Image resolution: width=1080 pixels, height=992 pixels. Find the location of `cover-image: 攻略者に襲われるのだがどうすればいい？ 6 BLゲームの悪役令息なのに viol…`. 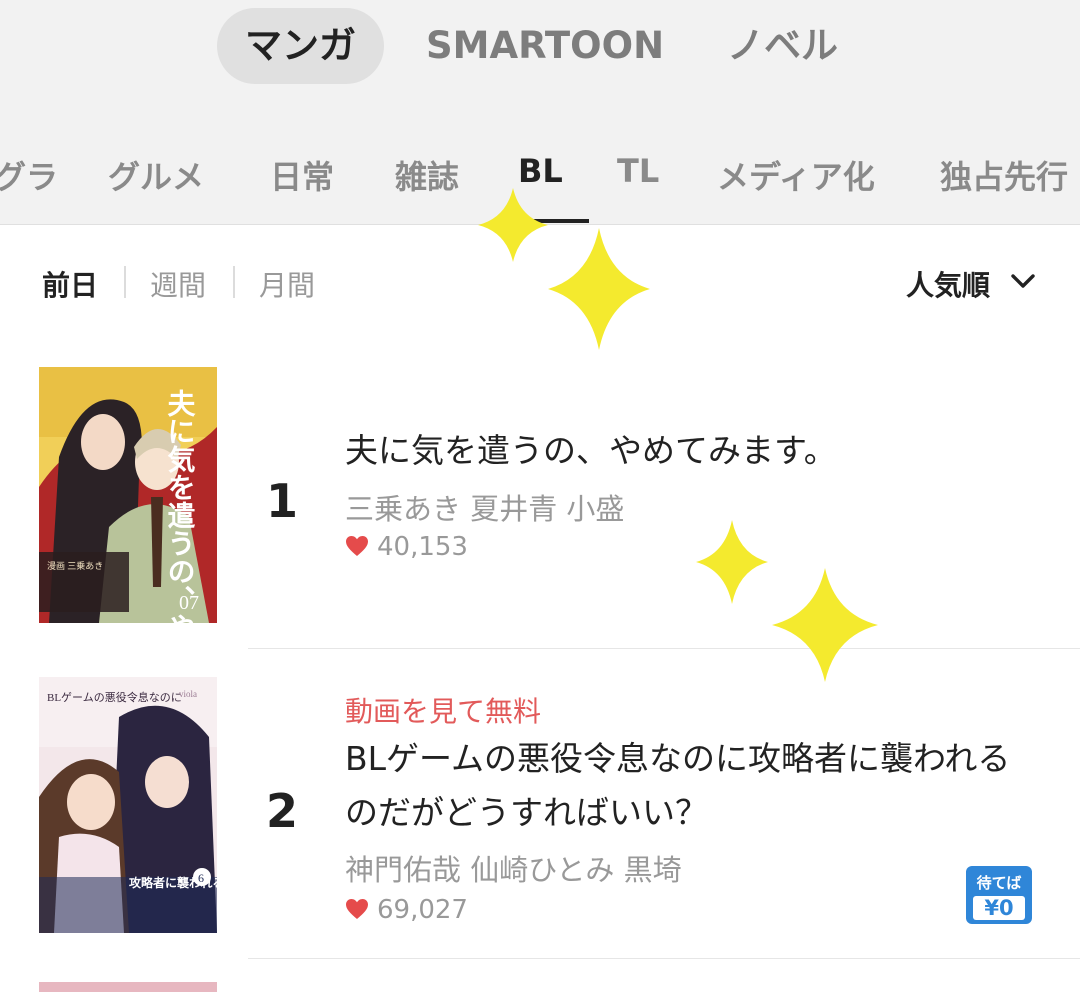

cover-image: 攻略者に襲われるのだがどうすればいい？ 6 BLゲームの悪役令息なのに viol… is located at coordinates (128, 805).